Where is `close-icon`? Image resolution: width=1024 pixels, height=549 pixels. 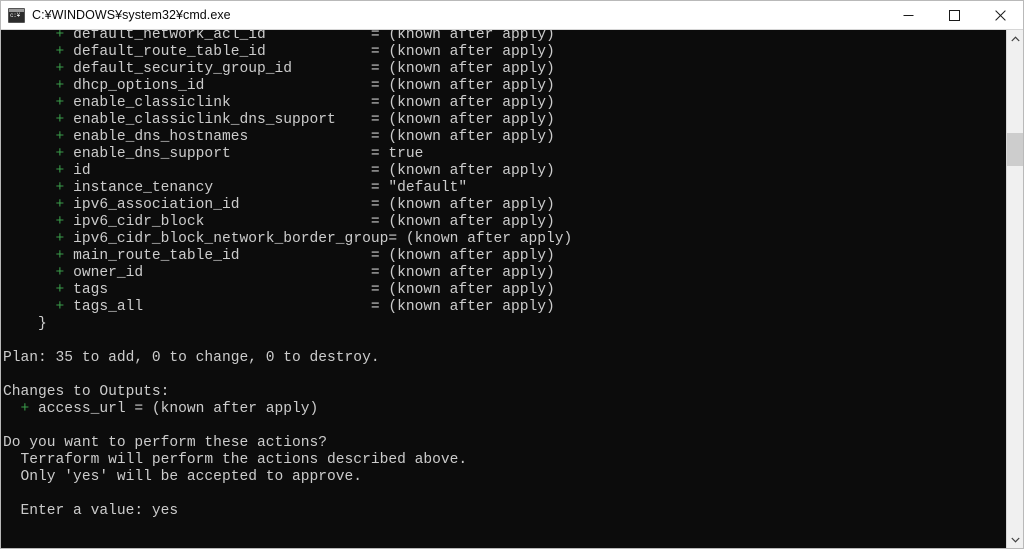 close-icon is located at coordinates (1000, 15).